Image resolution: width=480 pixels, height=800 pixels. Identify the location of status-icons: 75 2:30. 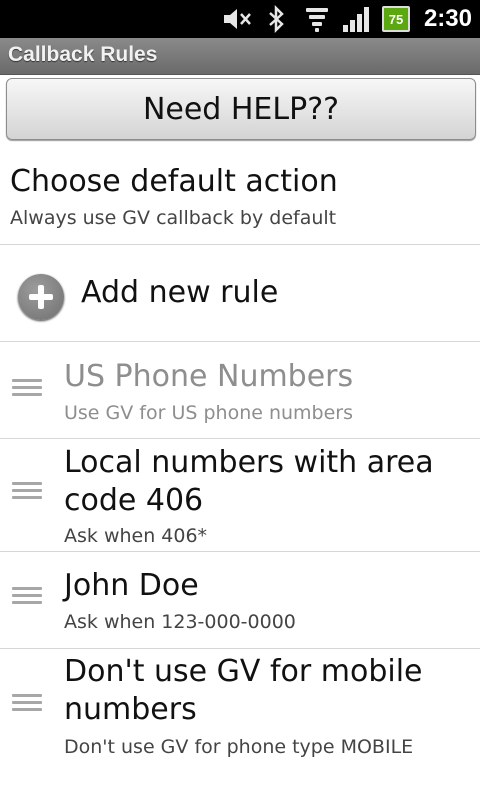
(347, 19).